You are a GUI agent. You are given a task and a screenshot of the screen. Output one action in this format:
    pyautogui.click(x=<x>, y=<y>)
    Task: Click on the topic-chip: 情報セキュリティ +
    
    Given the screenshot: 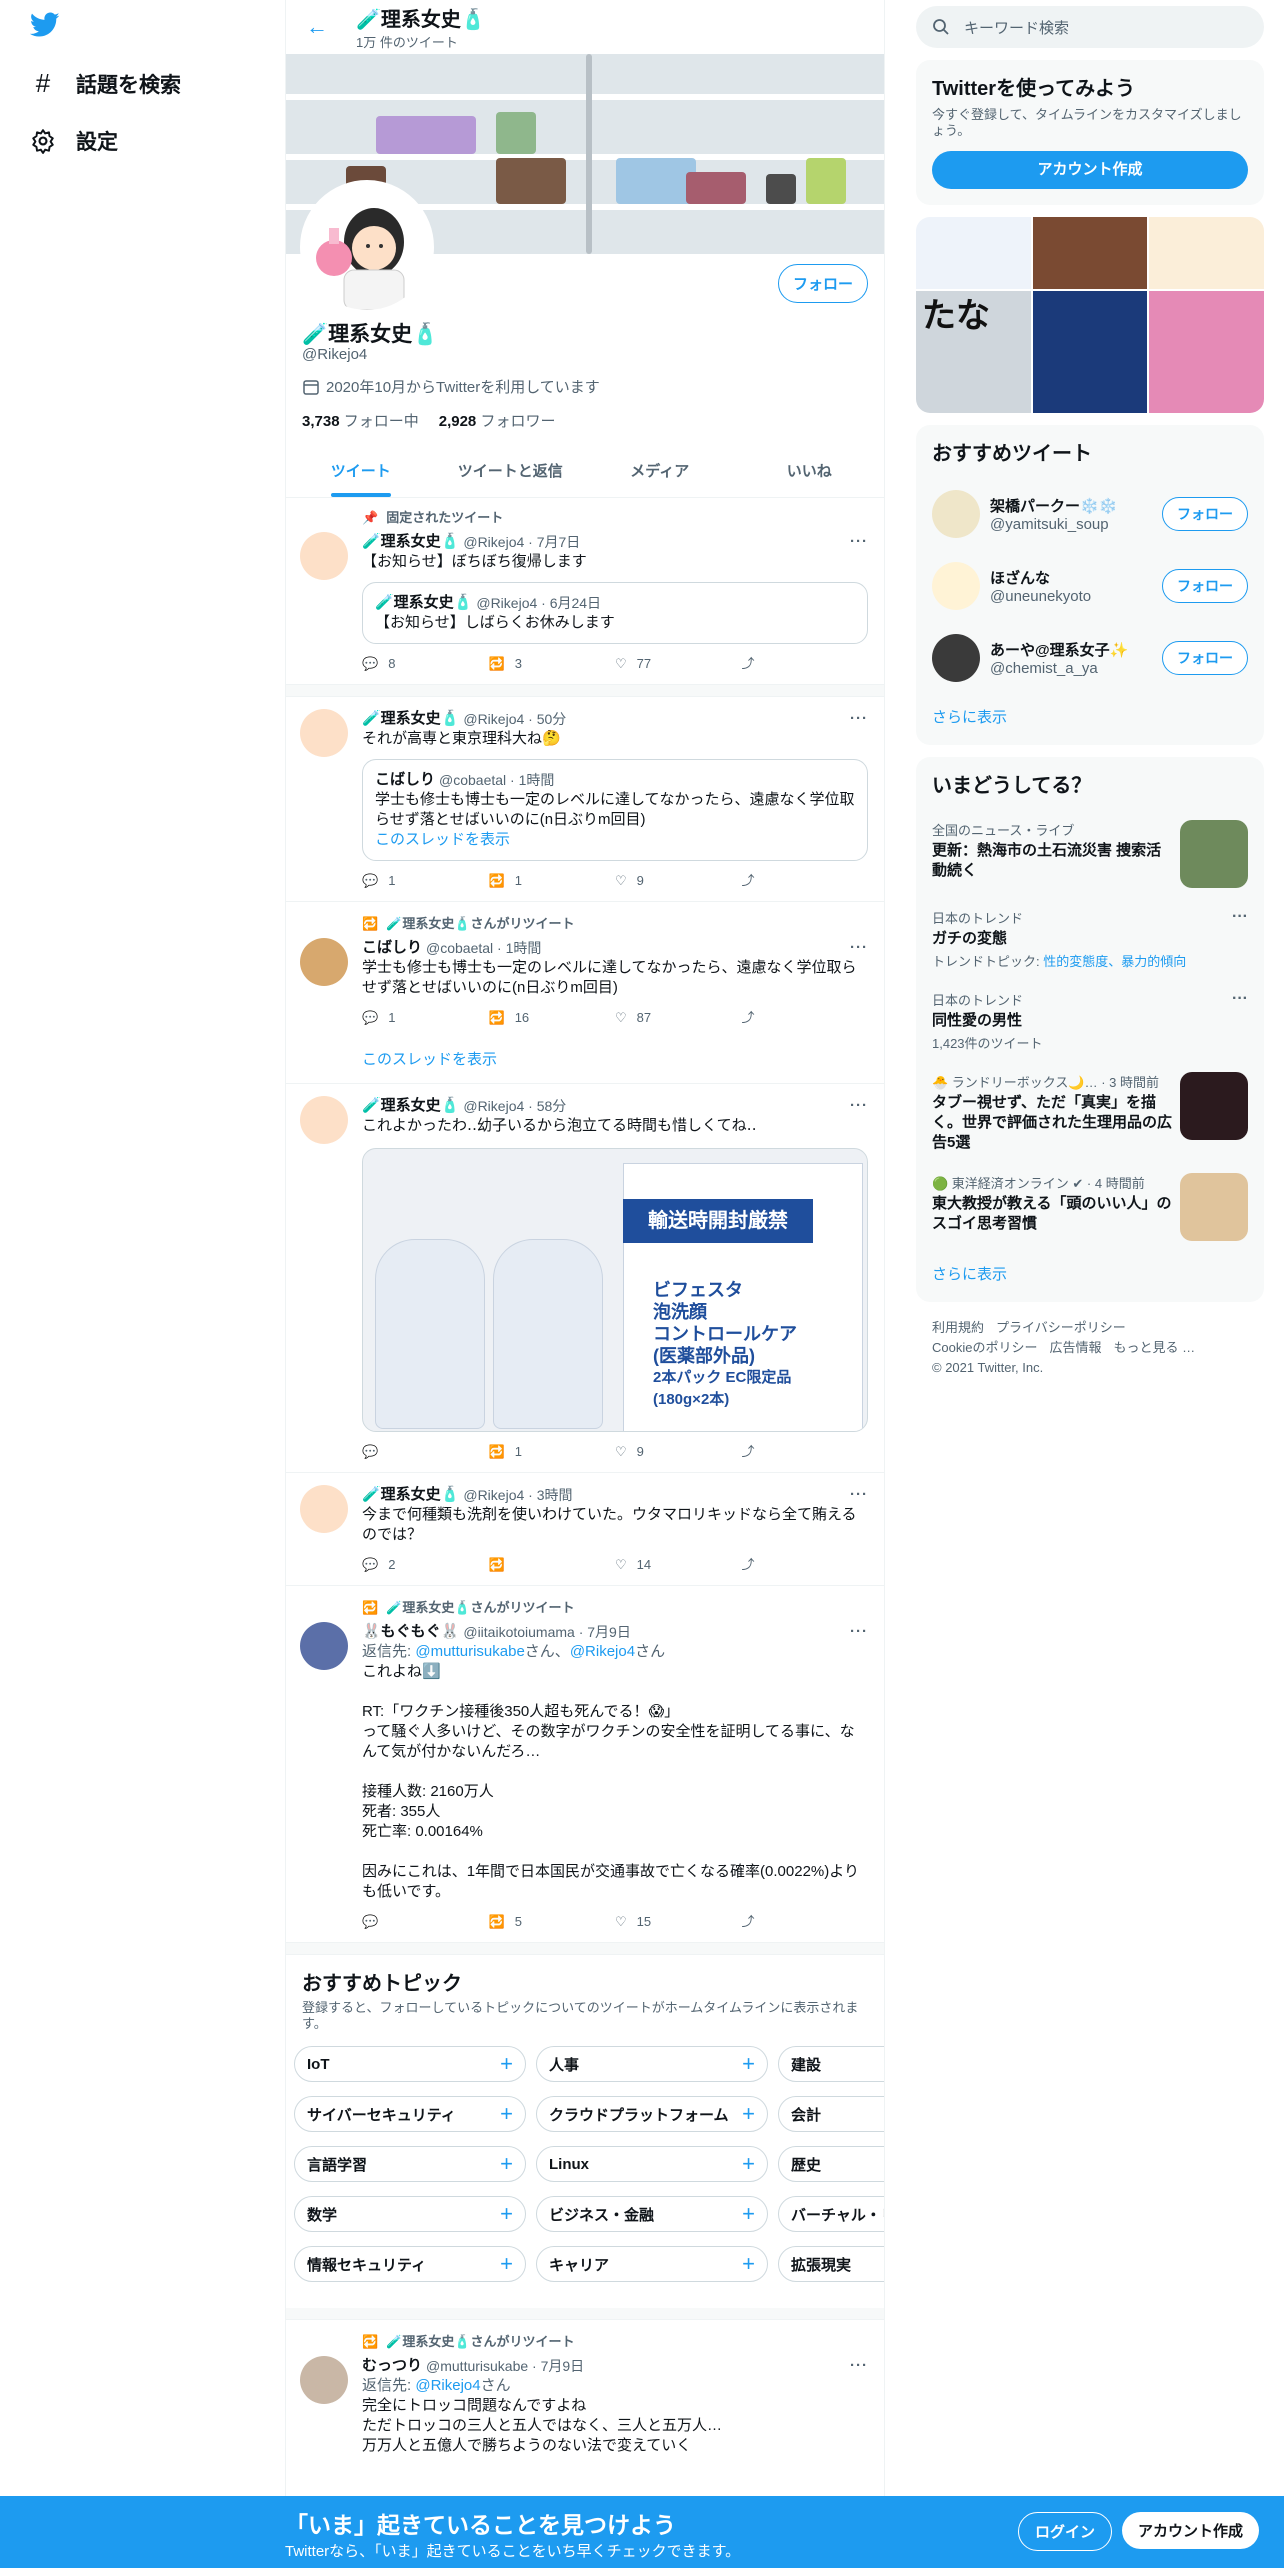 What is the action you would take?
    pyautogui.click(x=410, y=2264)
    